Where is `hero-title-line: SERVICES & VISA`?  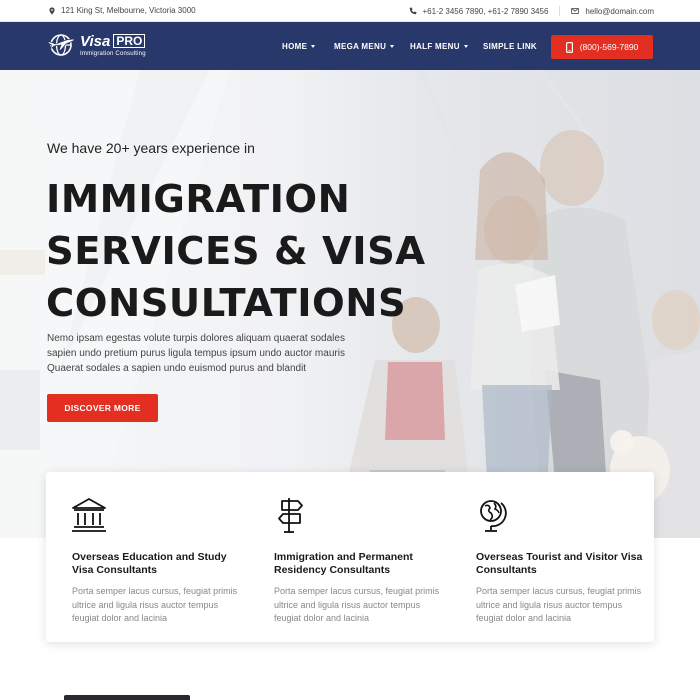
hero-title-line: SERVICES & VISA is located at coordinates (236, 251).